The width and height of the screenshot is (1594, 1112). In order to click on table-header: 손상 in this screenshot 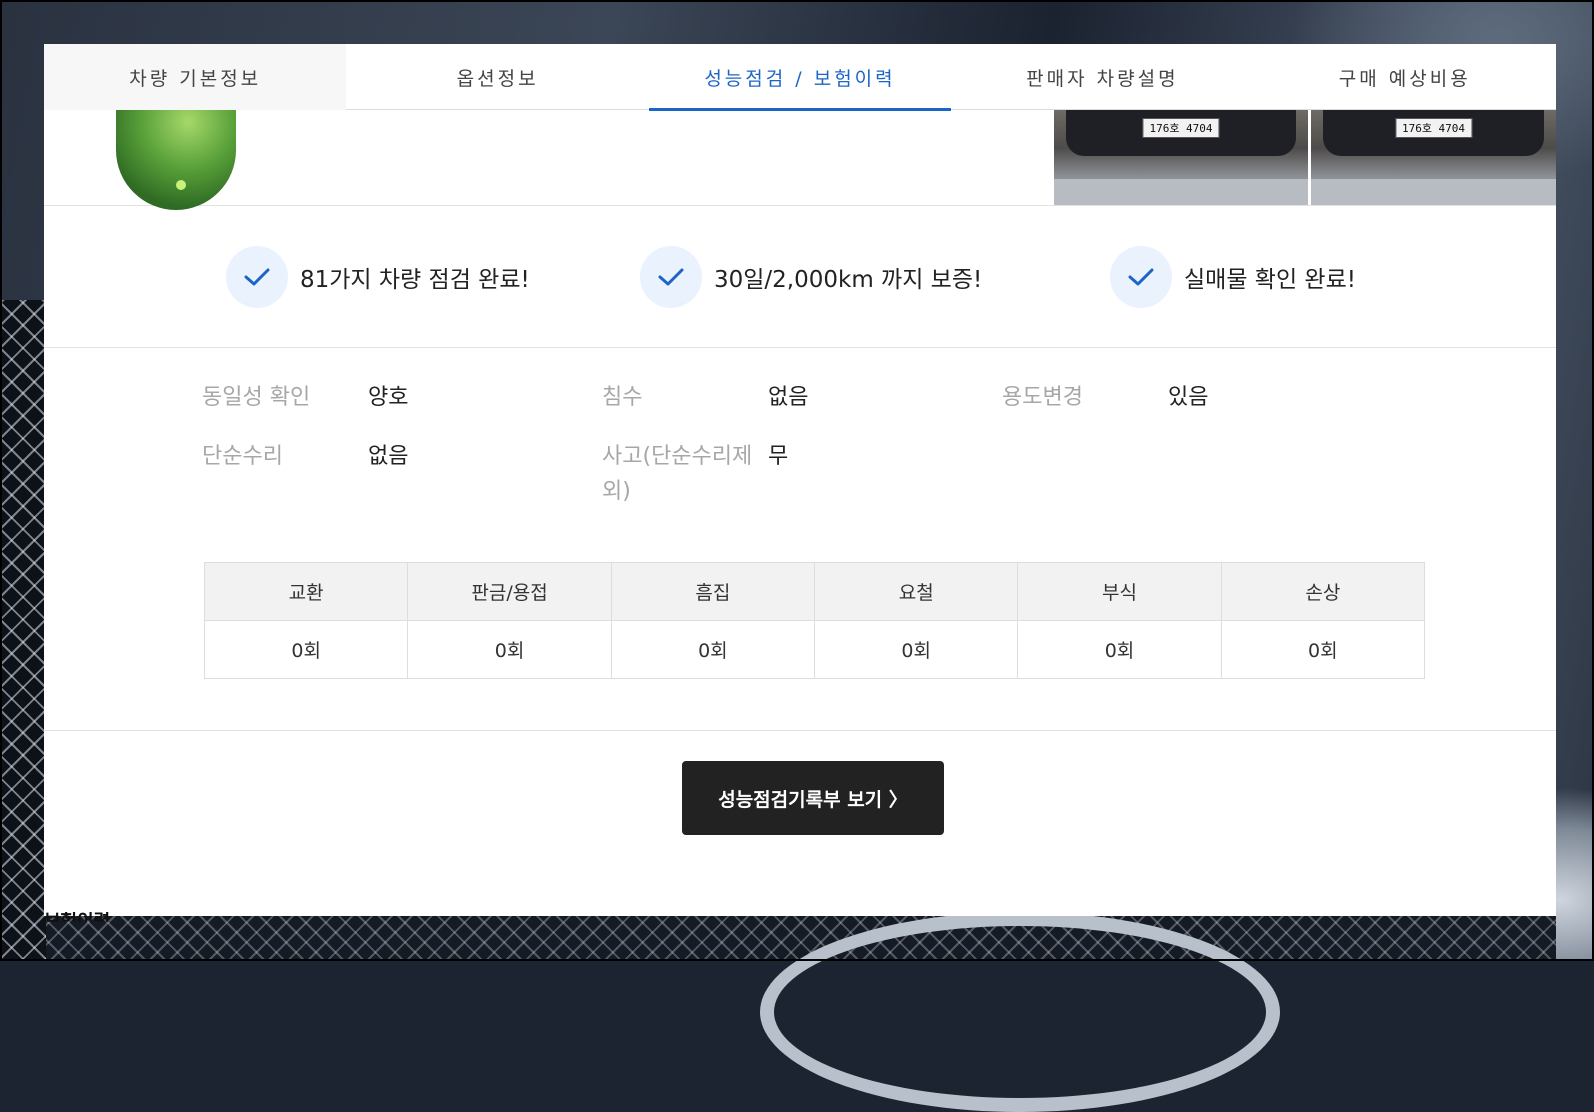, I will do `click(1323, 591)`.